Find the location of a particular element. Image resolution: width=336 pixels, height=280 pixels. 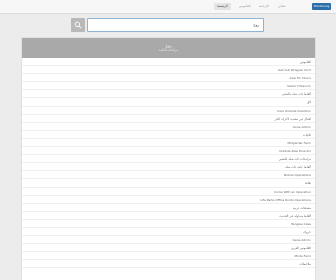

list-item: Midgarder Ferni is located at coordinates (168, 143).